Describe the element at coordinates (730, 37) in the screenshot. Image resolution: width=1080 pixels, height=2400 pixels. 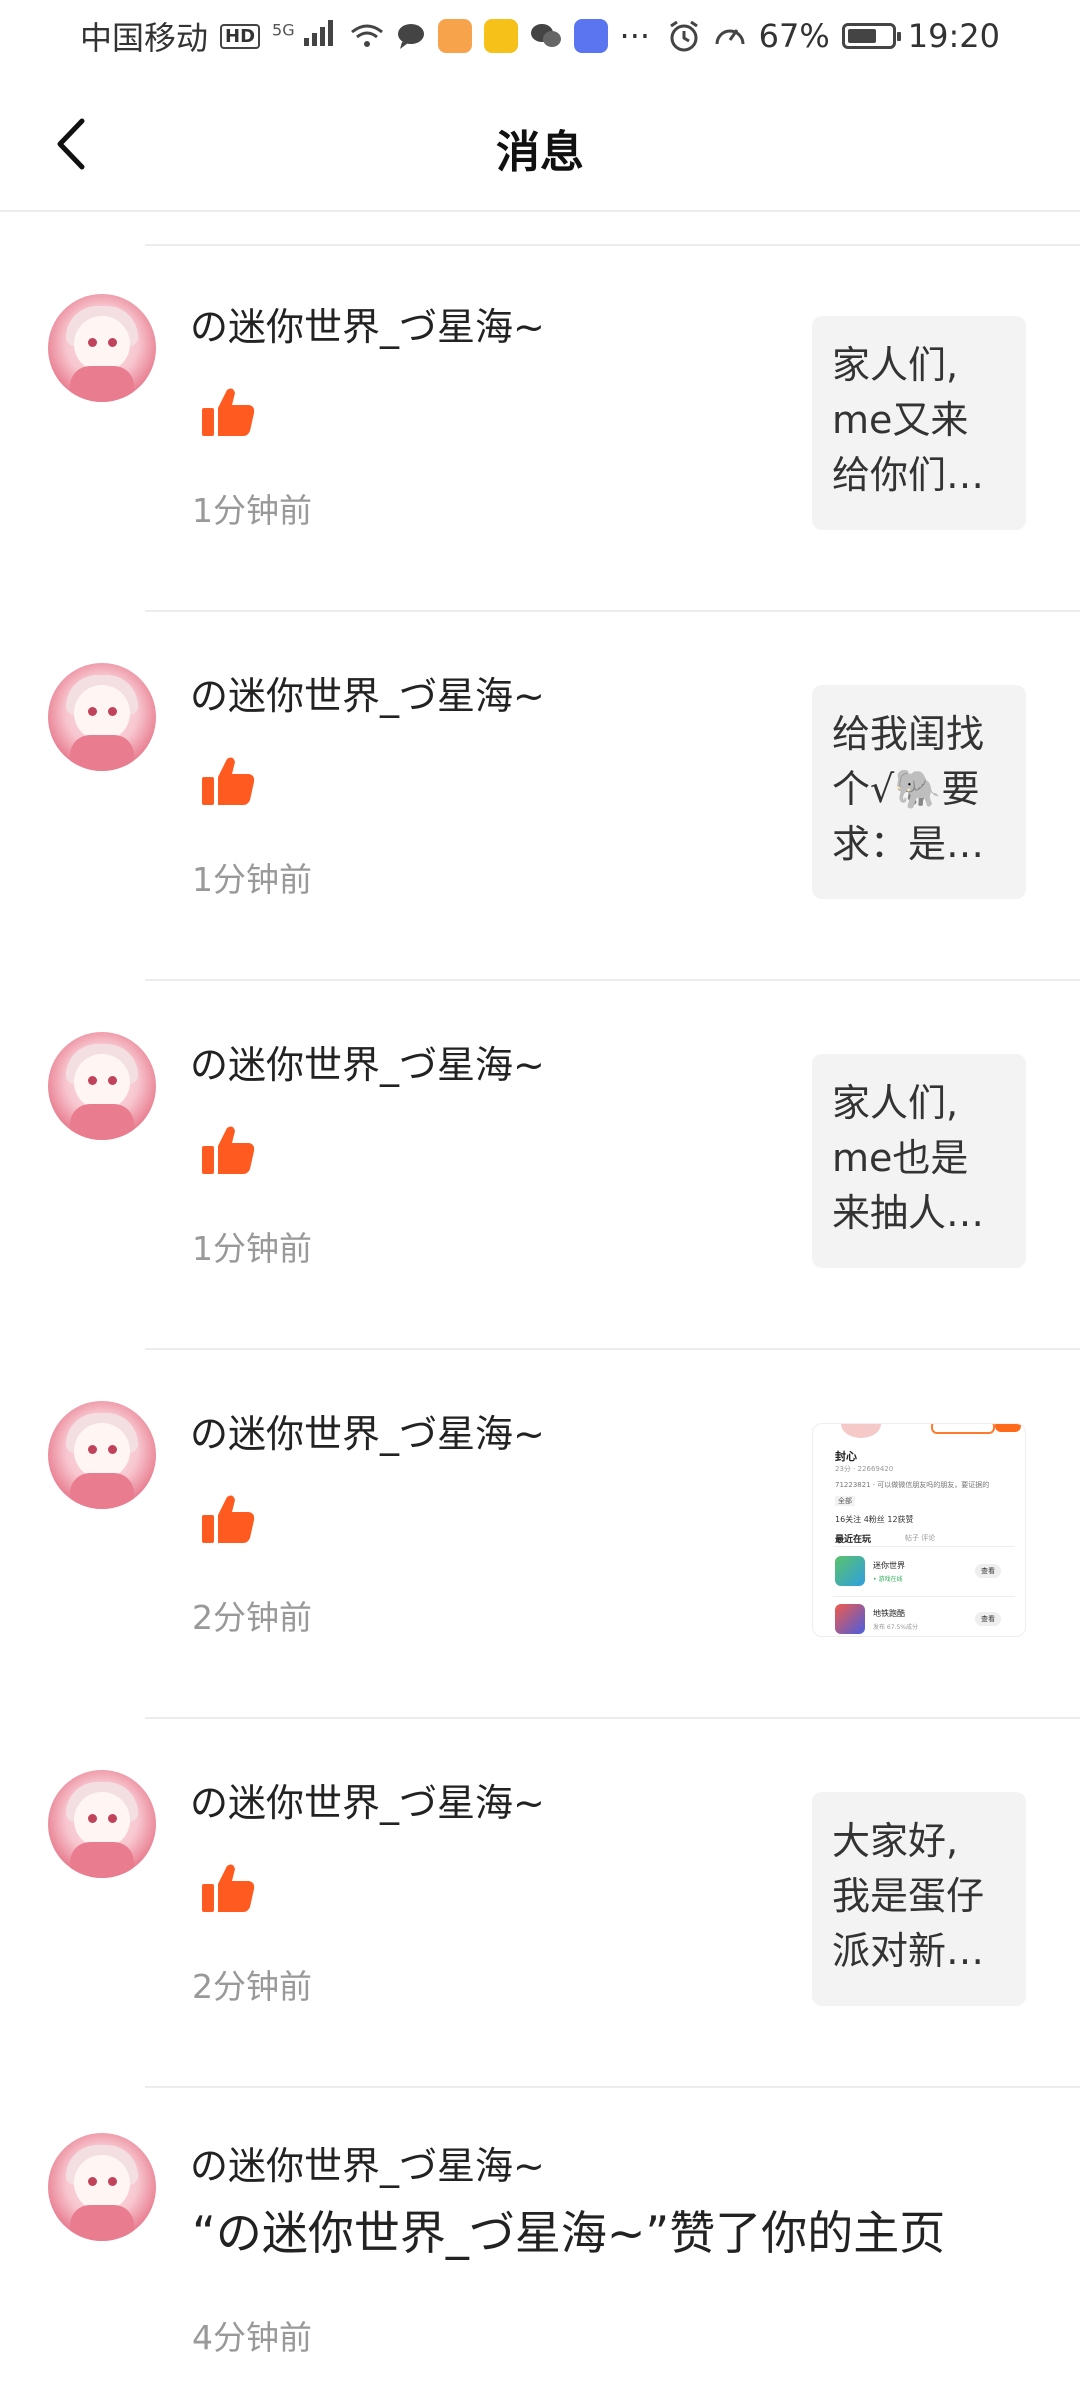
I see `speedometer-icon` at that location.